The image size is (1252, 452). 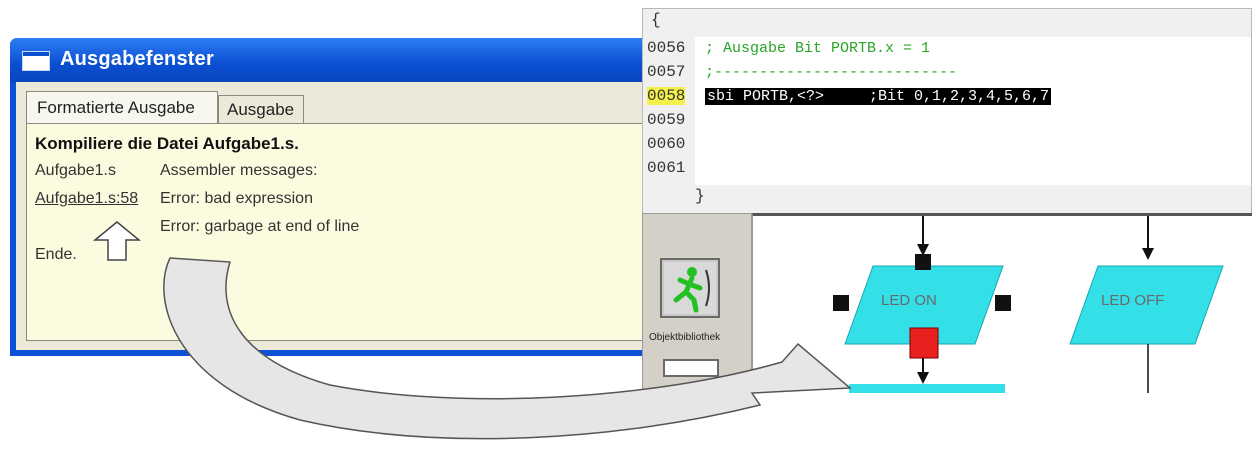 What do you see at coordinates (75, 170) in the screenshot?
I see `file-name-text: Aufgabe1.s` at bounding box center [75, 170].